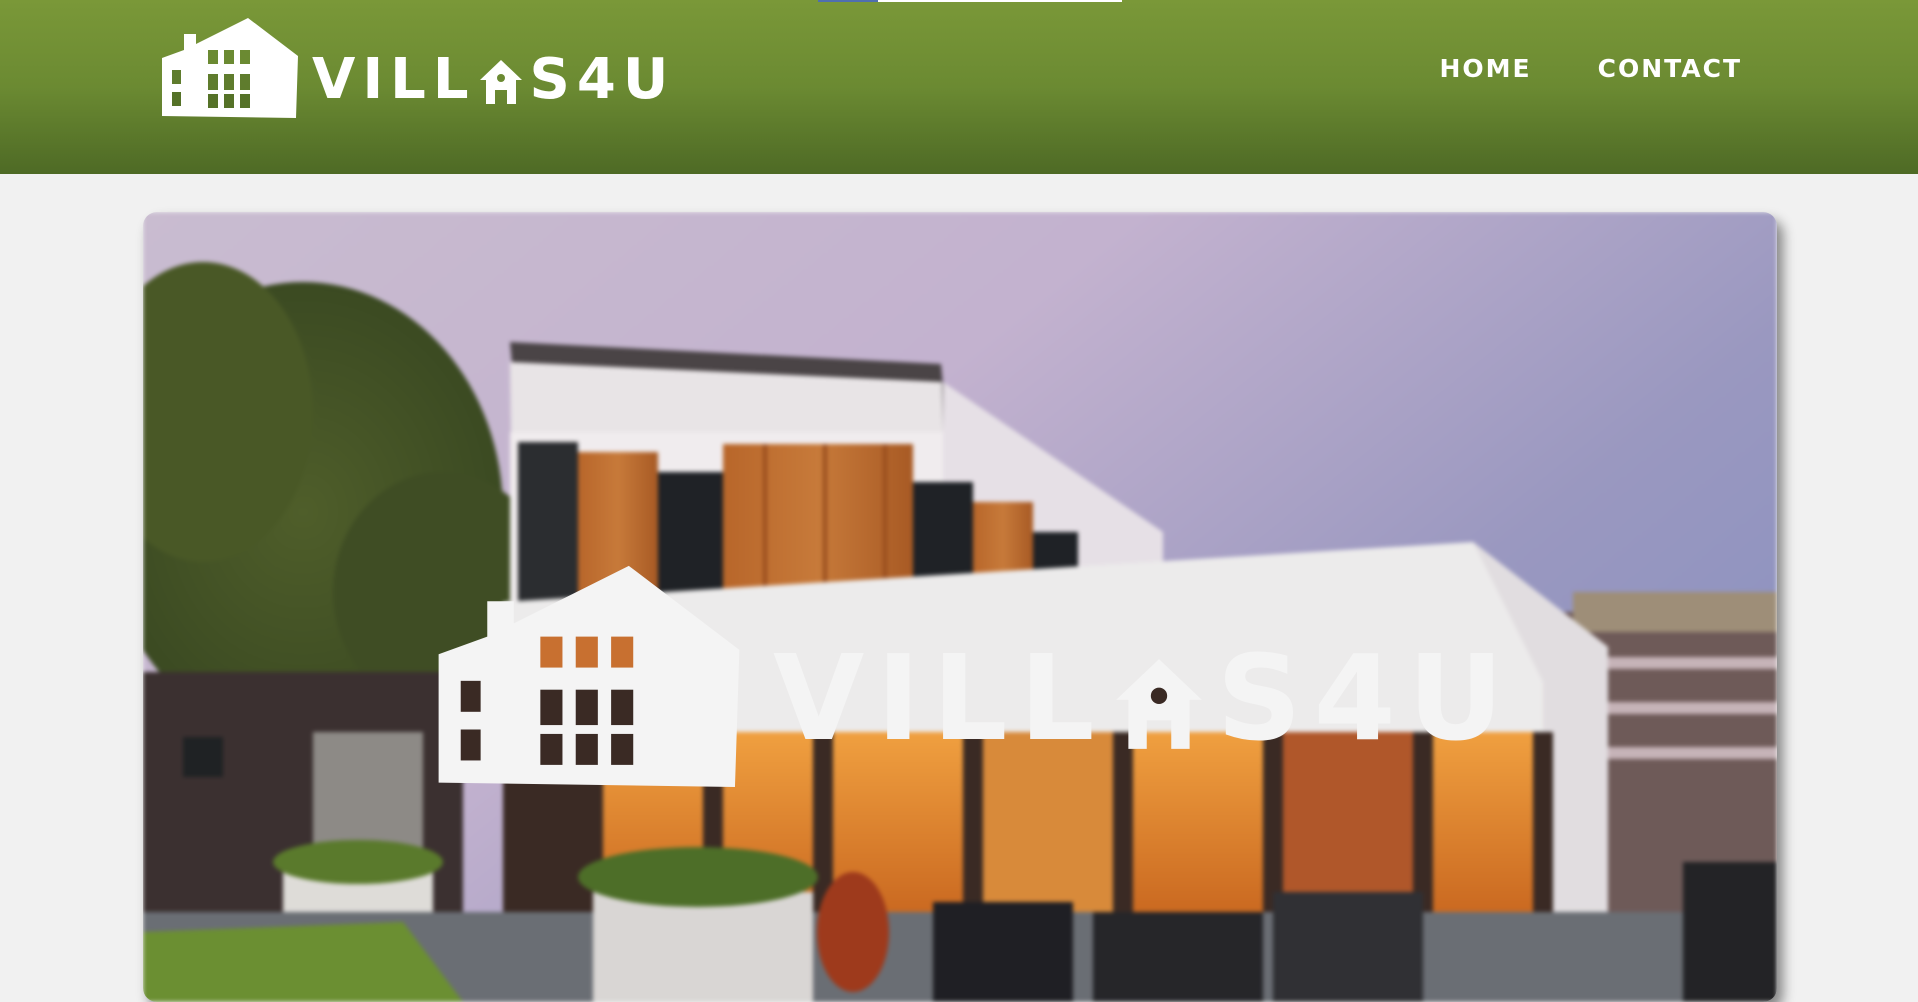  I want to click on main-nav: HOME CONTACT, so click(1590, 68).